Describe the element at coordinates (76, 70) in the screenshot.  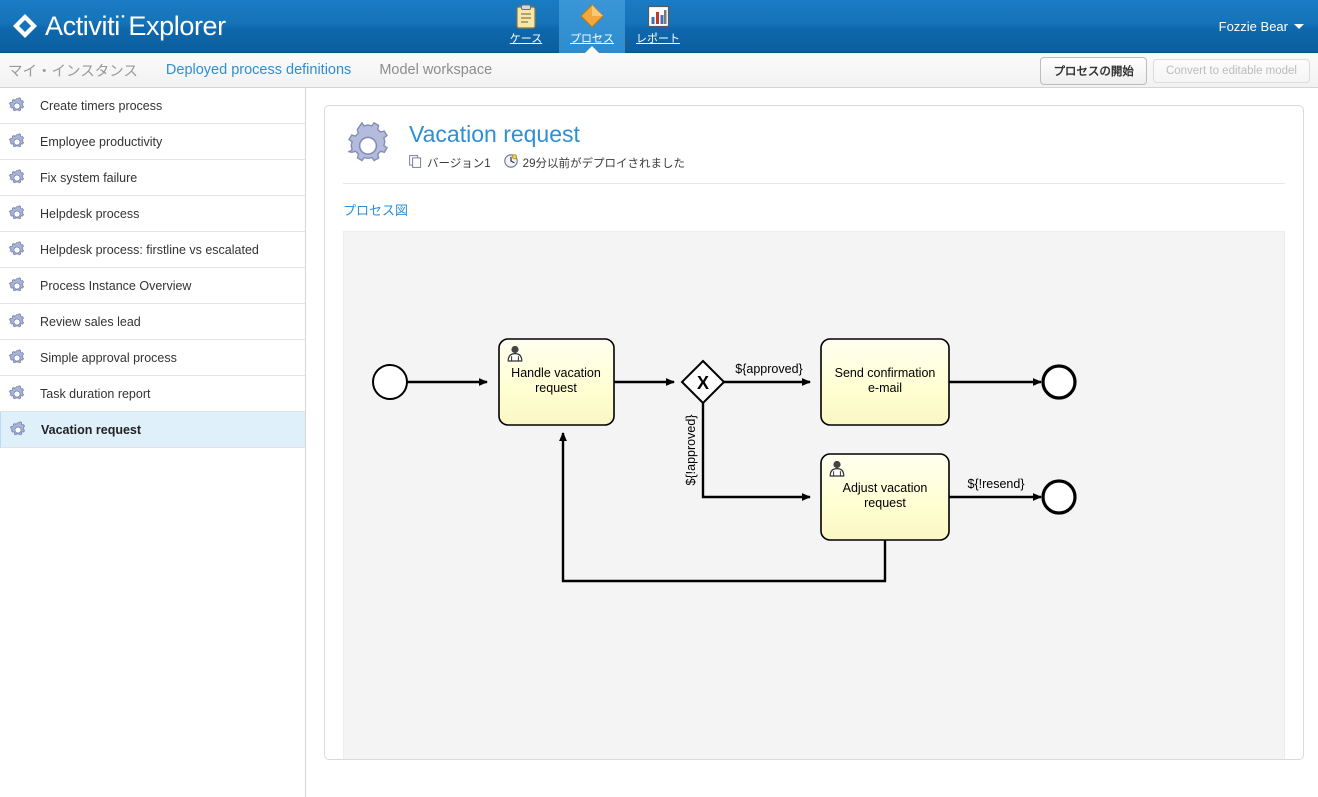
I see `subtab-my-instances: マイ・インスタンス` at that location.